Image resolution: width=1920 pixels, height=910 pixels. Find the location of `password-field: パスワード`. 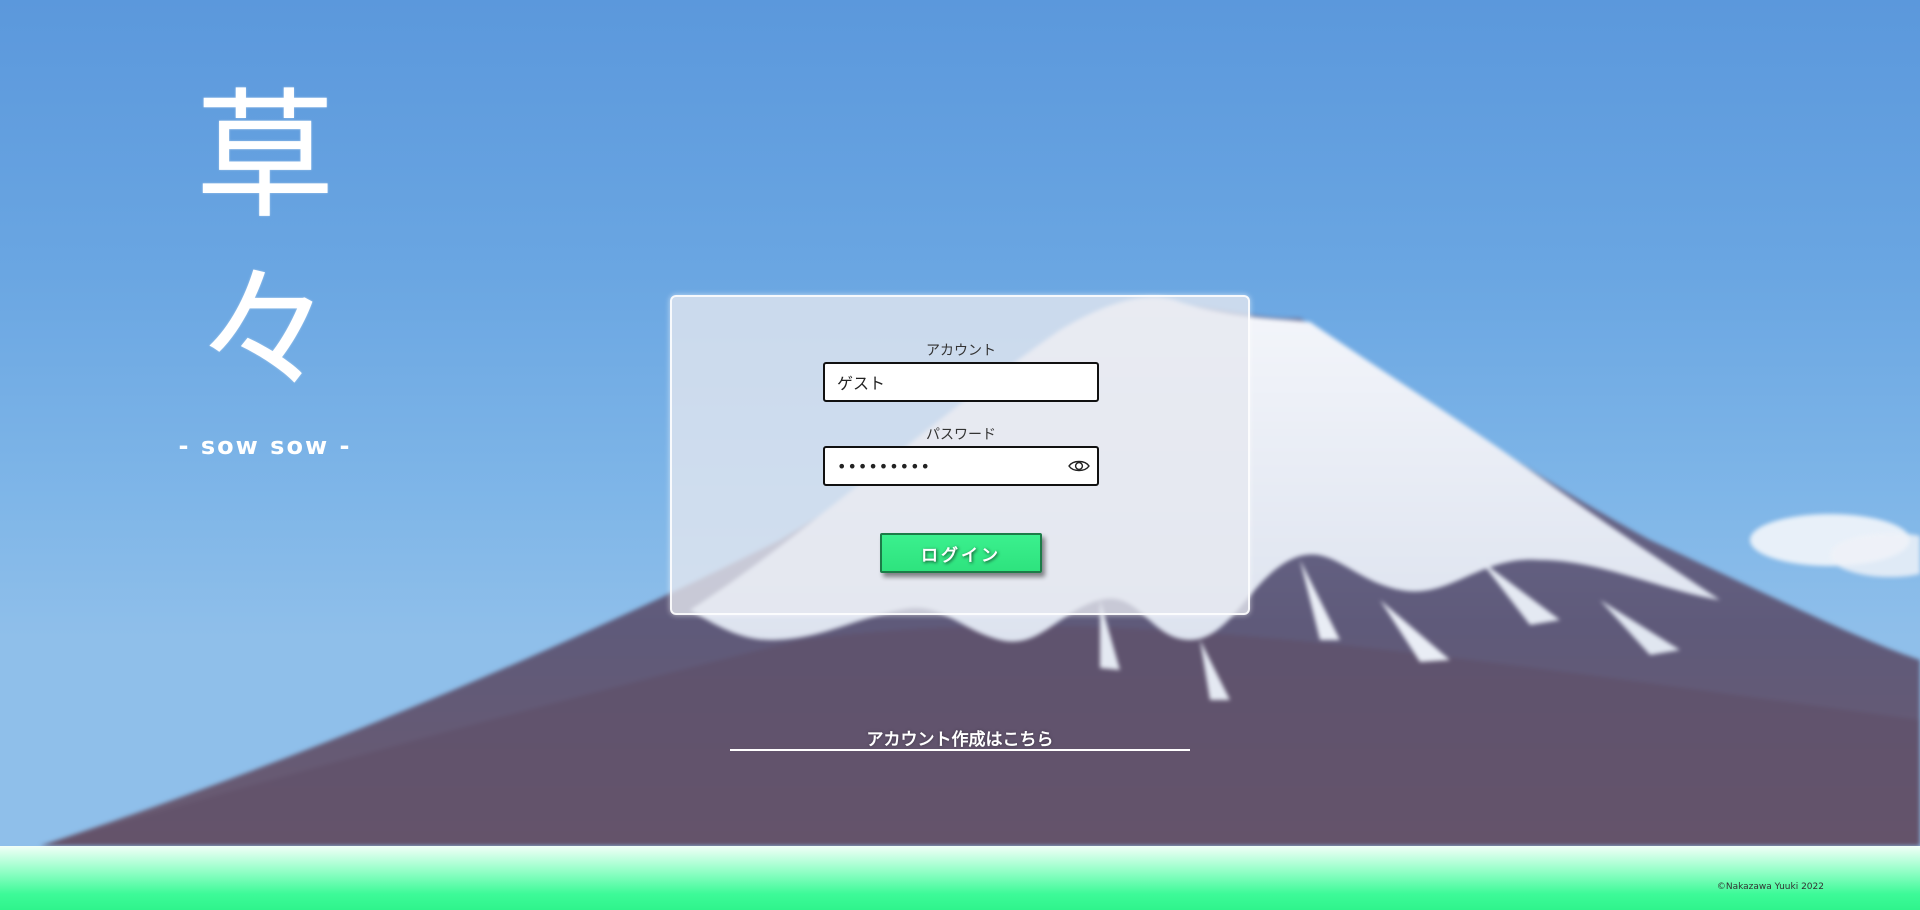

password-field: パスワード is located at coordinates (961, 456).